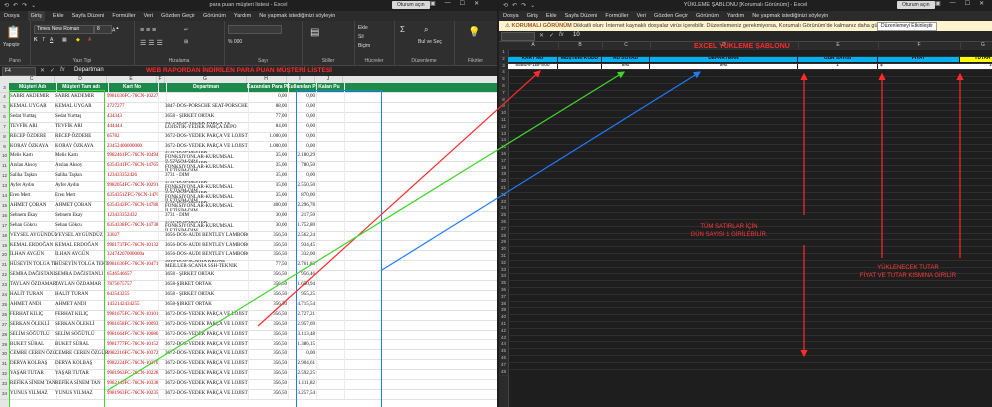 Image resolution: width=992 pixels, height=407 pixels. Describe the element at coordinates (132, 324) in the screenshot. I see `cell: 9981658FC-76CN-10093` at that location.